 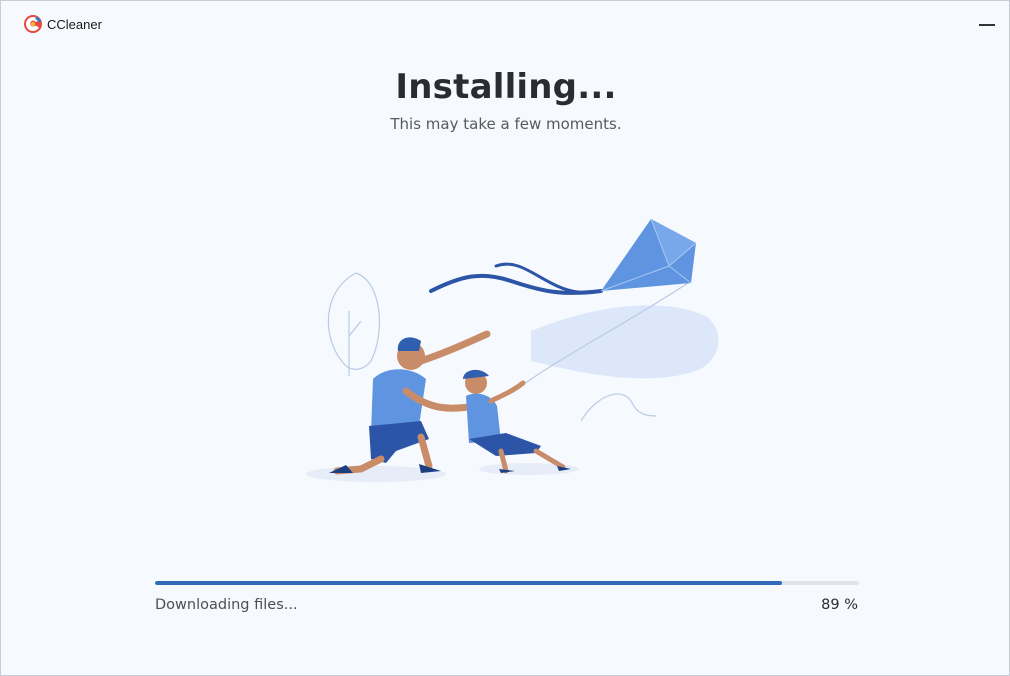 I want to click on app-name: CCleaner, so click(x=74, y=24).